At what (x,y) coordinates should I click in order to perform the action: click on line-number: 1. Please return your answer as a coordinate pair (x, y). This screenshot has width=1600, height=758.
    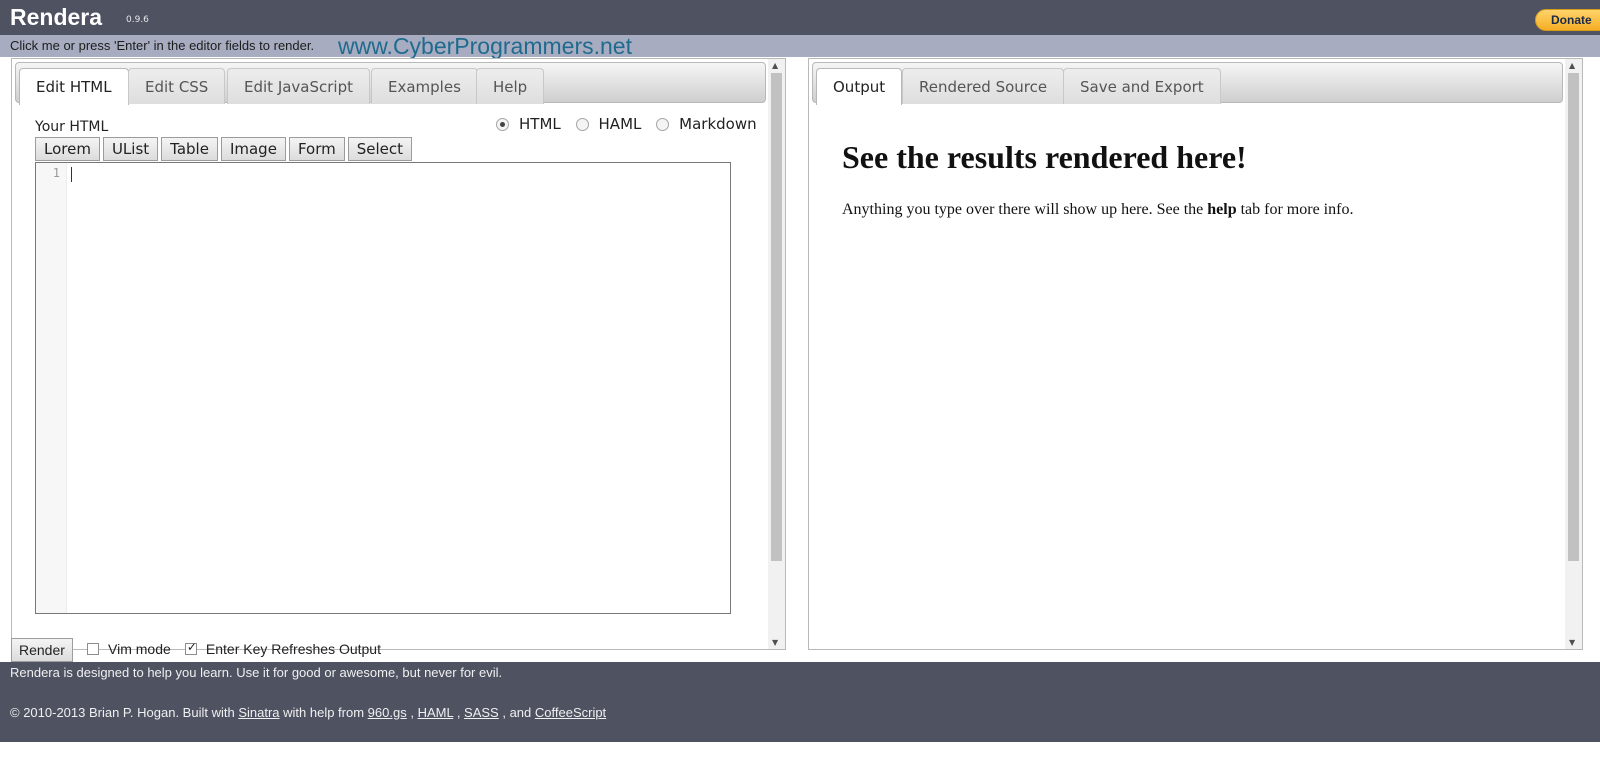
    Looking at the image, I should click on (56, 173).